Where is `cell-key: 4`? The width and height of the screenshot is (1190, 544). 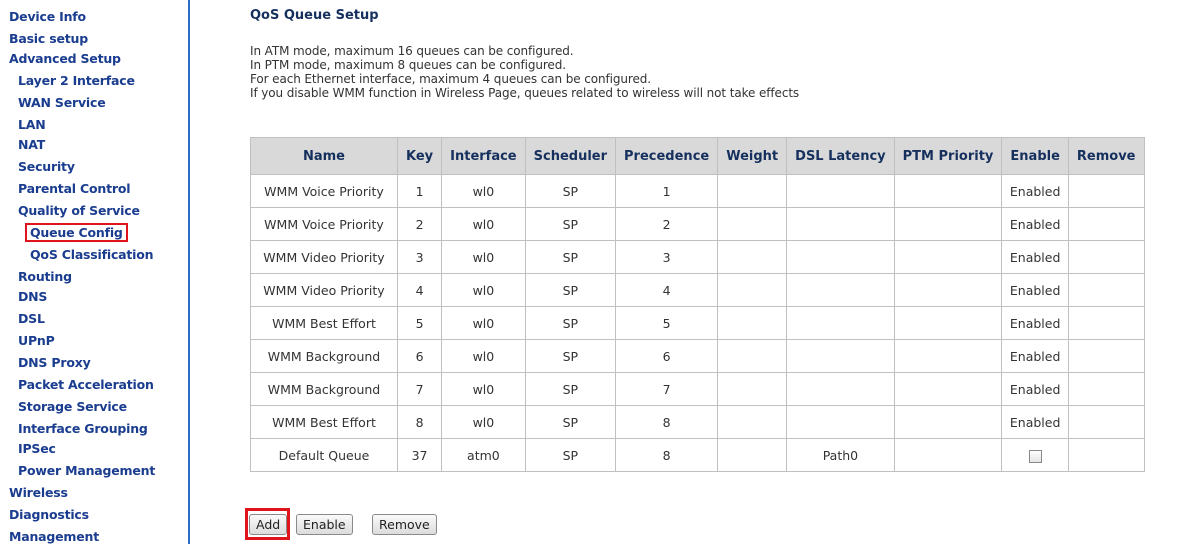 cell-key: 4 is located at coordinates (419, 290).